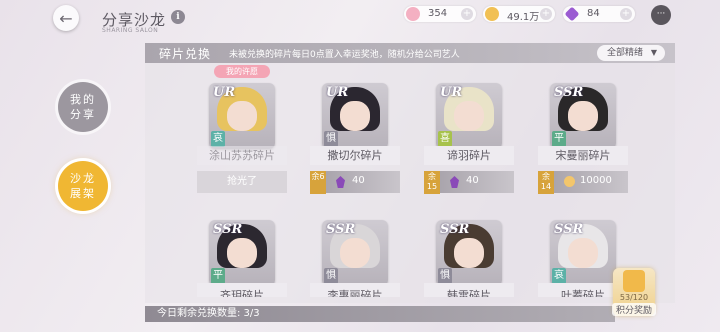 The image size is (720, 332). I want to click on arrow-left-icon: ←, so click(66, 18).